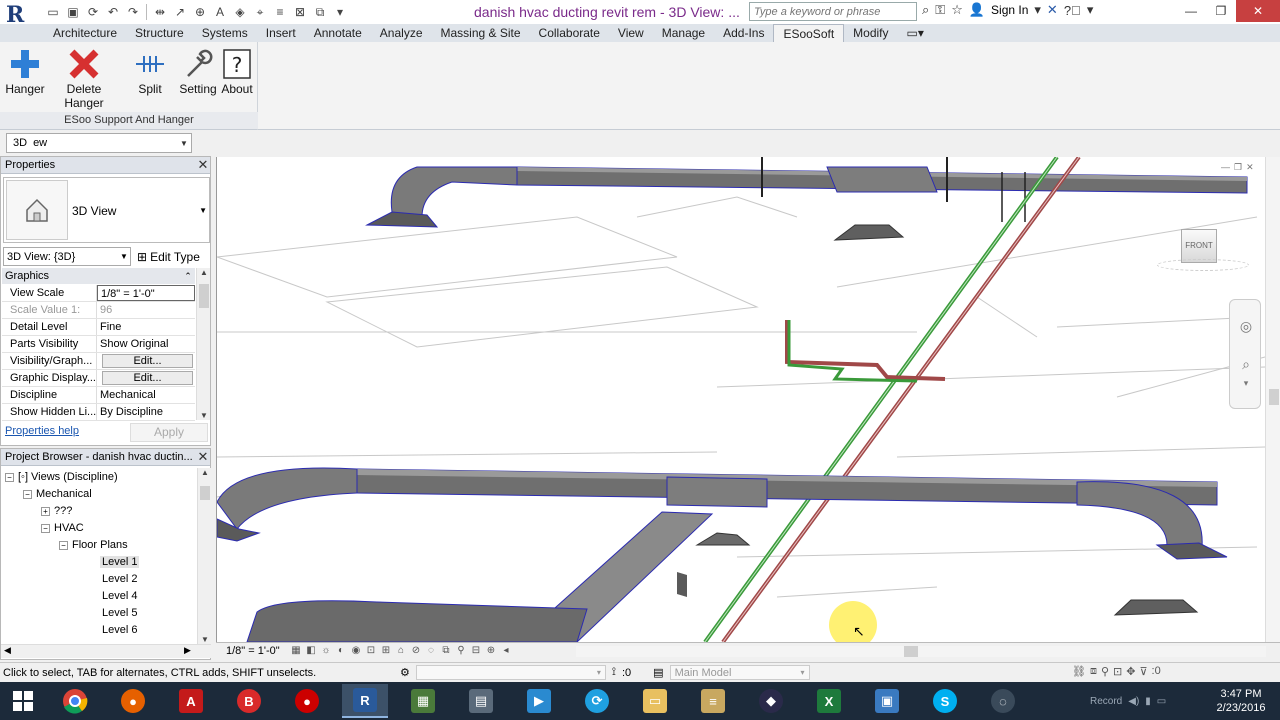  Describe the element at coordinates (1079, 671) in the screenshot. I see `select-links-icon: ⛓` at that location.